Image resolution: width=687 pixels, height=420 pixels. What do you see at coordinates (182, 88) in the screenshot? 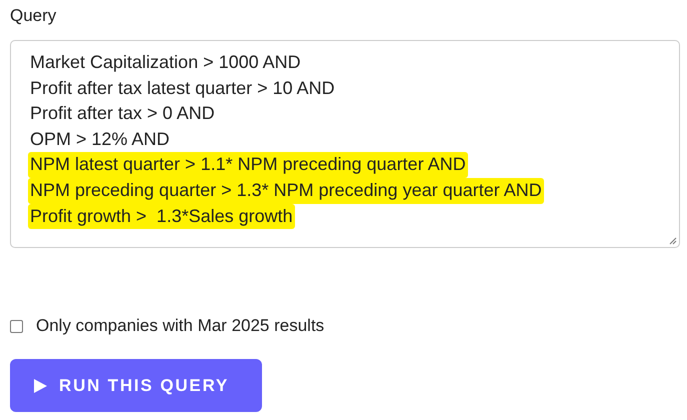
I see `query-line: Profit after tax latest quarter > 10 AND` at bounding box center [182, 88].